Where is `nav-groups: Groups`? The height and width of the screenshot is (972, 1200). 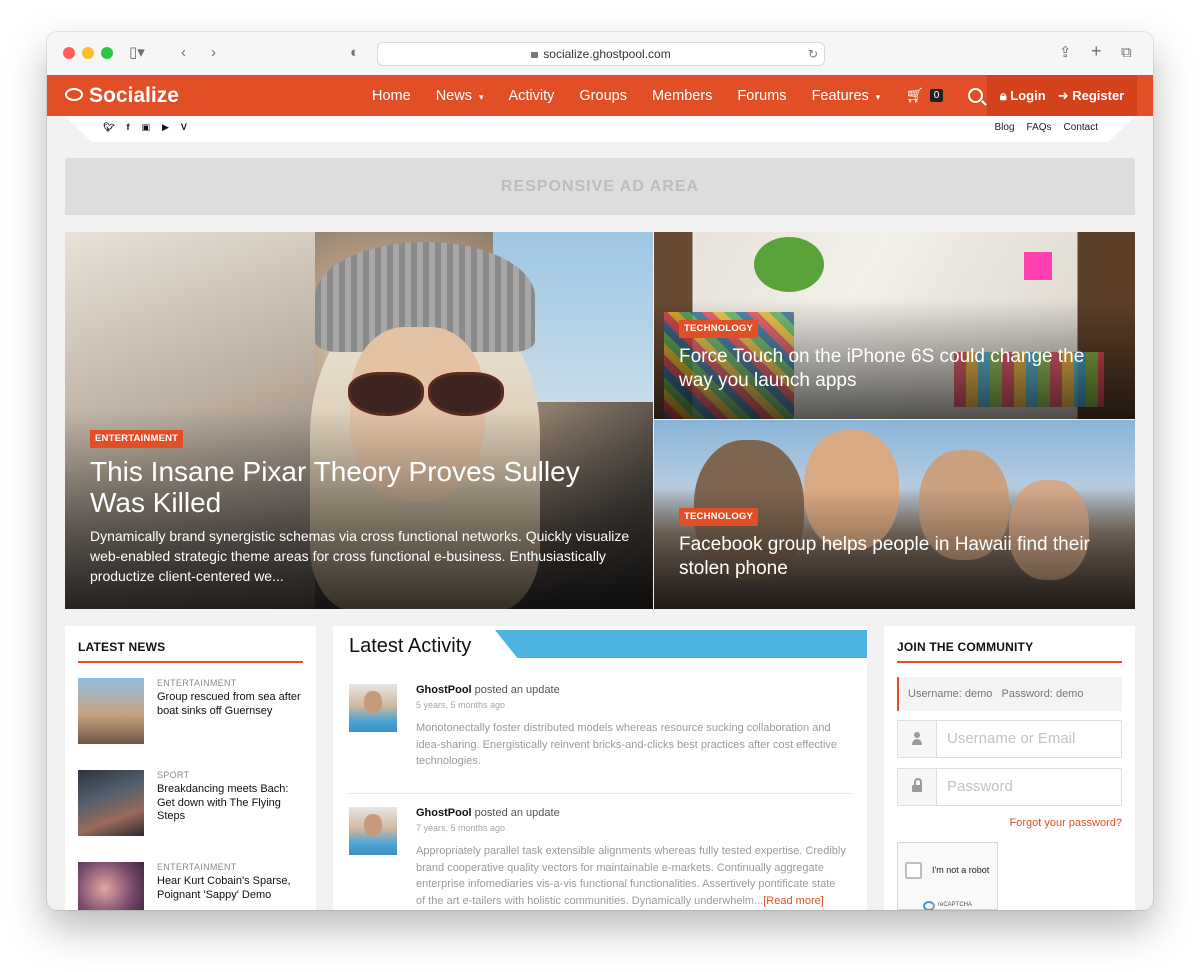
nav-groups: Groups is located at coordinates (603, 96).